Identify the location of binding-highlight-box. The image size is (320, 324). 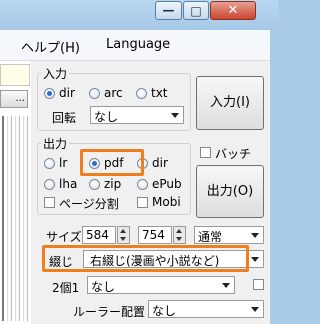
(145, 258).